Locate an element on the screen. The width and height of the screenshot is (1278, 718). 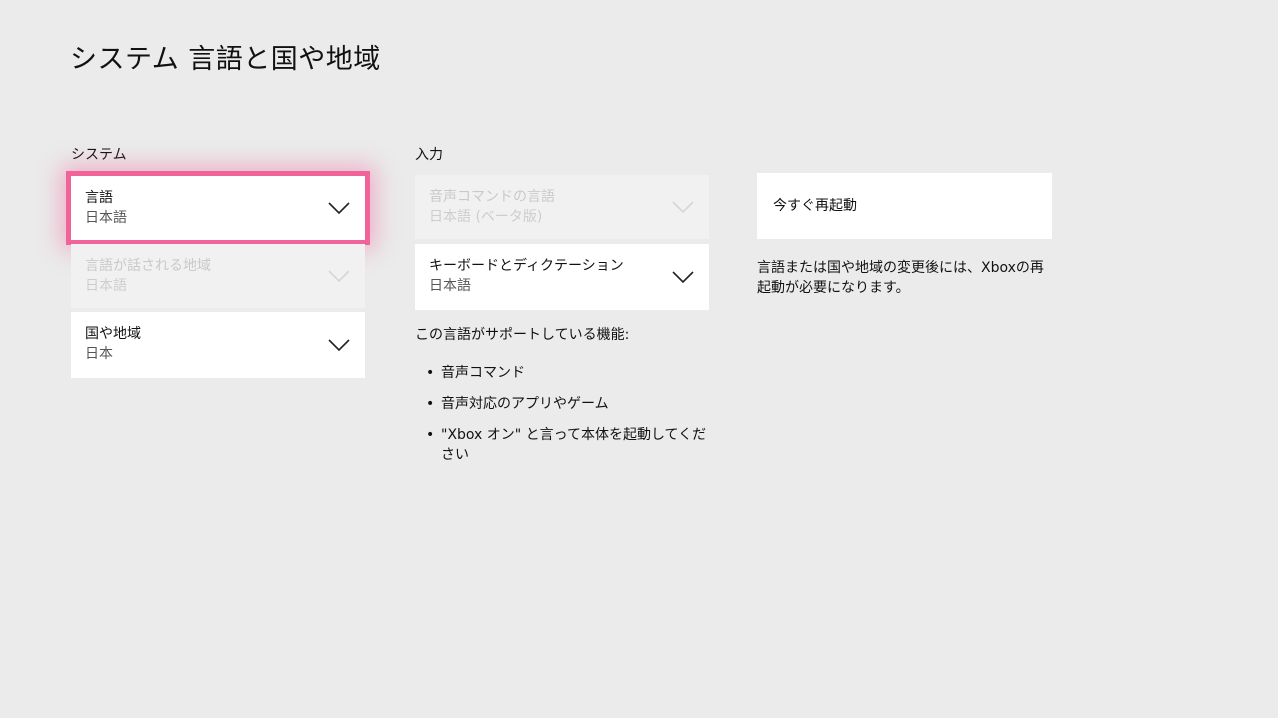
voice-command-language-dropdown: 音声コマンドの言語 日本語 (ベータ版) is located at coordinates (562, 207).